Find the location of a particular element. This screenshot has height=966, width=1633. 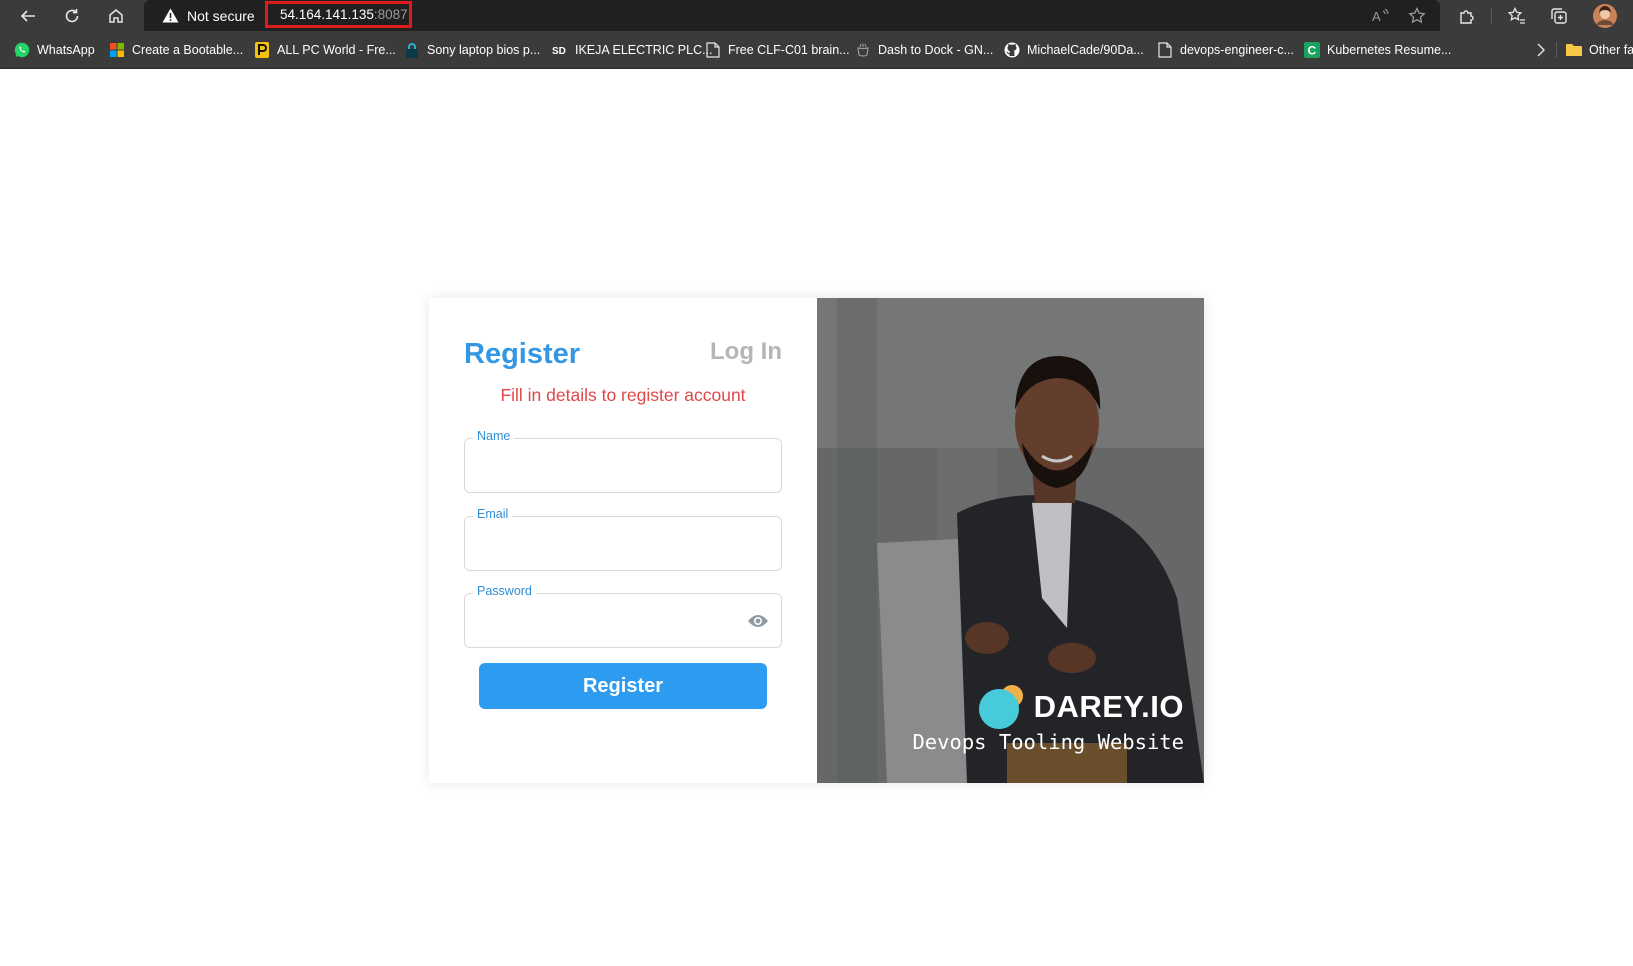

folder-icon is located at coordinates (1574, 50).